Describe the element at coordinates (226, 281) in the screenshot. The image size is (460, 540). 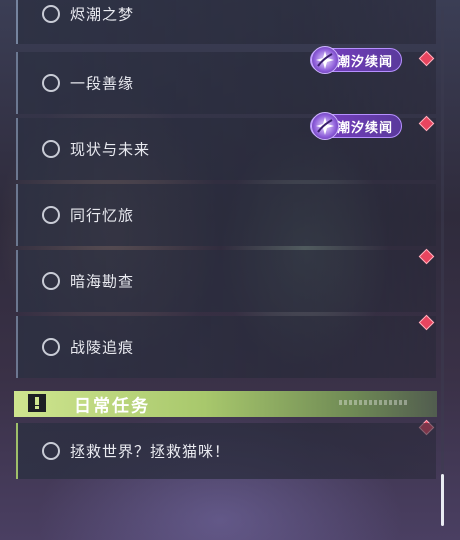
I see `quest-item: 暗海勘查` at that location.